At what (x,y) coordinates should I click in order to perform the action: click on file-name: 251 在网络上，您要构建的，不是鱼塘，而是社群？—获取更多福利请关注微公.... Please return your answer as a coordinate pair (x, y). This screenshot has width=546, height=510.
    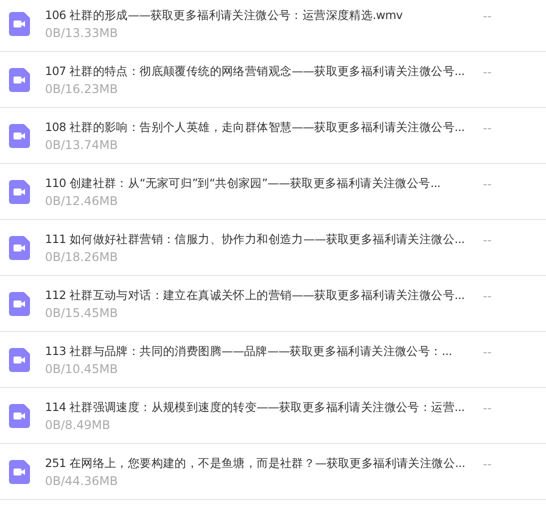
    Looking at the image, I should click on (255, 463).